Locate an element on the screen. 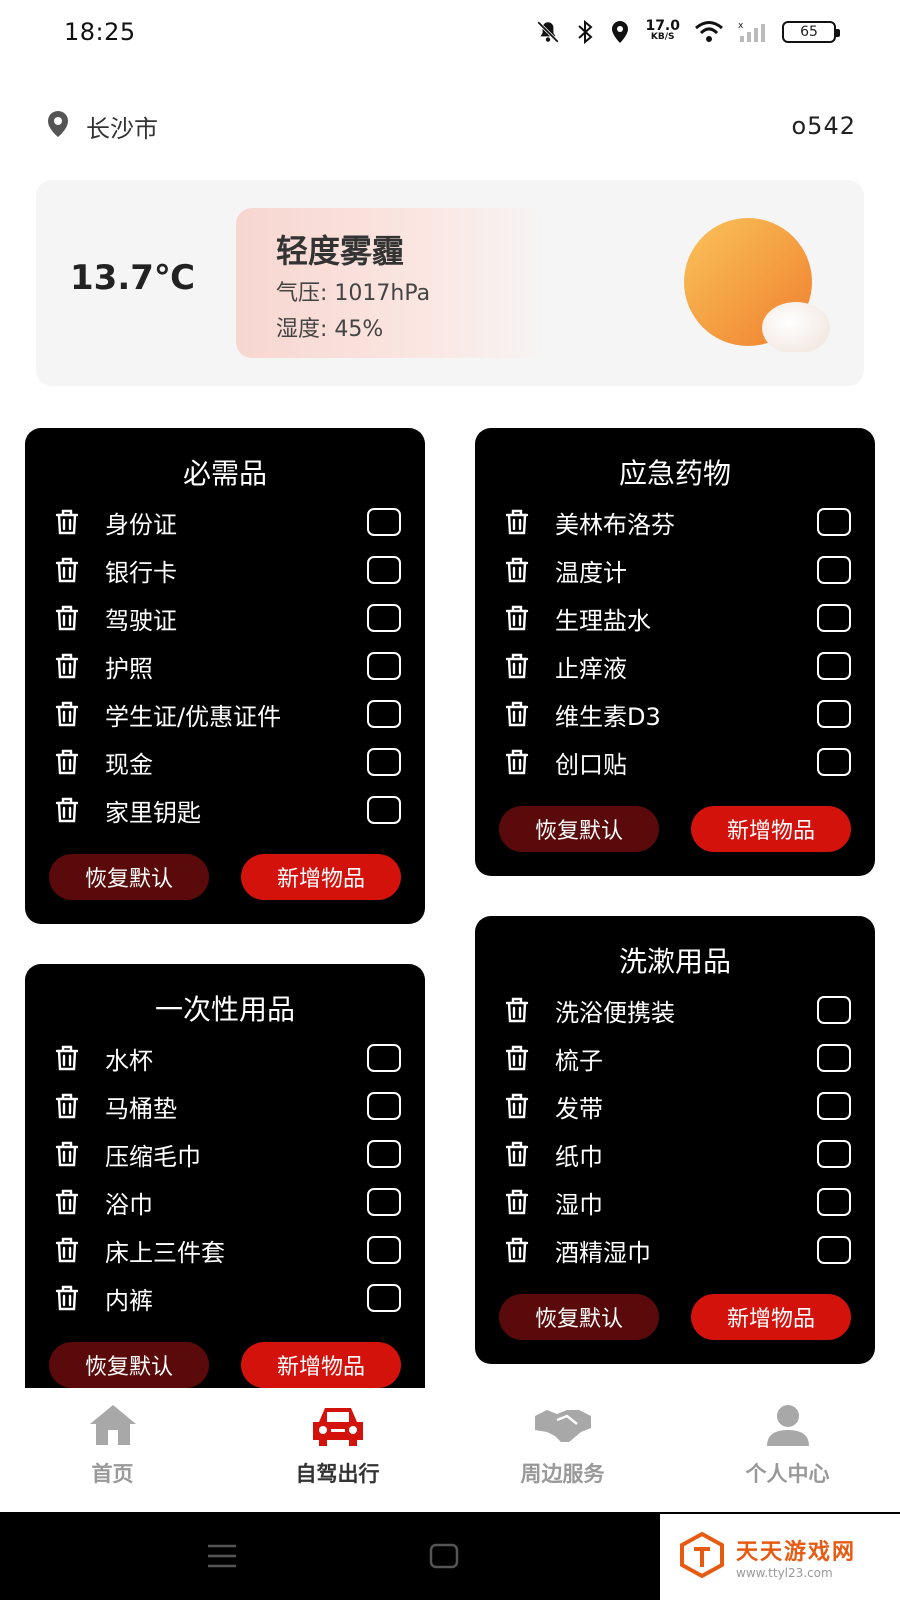  list-item: 床上三件套 is located at coordinates (225, 1250).